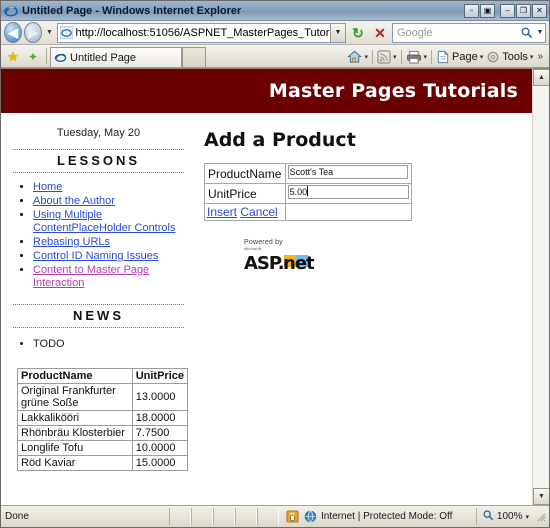 This screenshot has height=528, width=550. I want to click on home-button: ▾, so click(357, 56).